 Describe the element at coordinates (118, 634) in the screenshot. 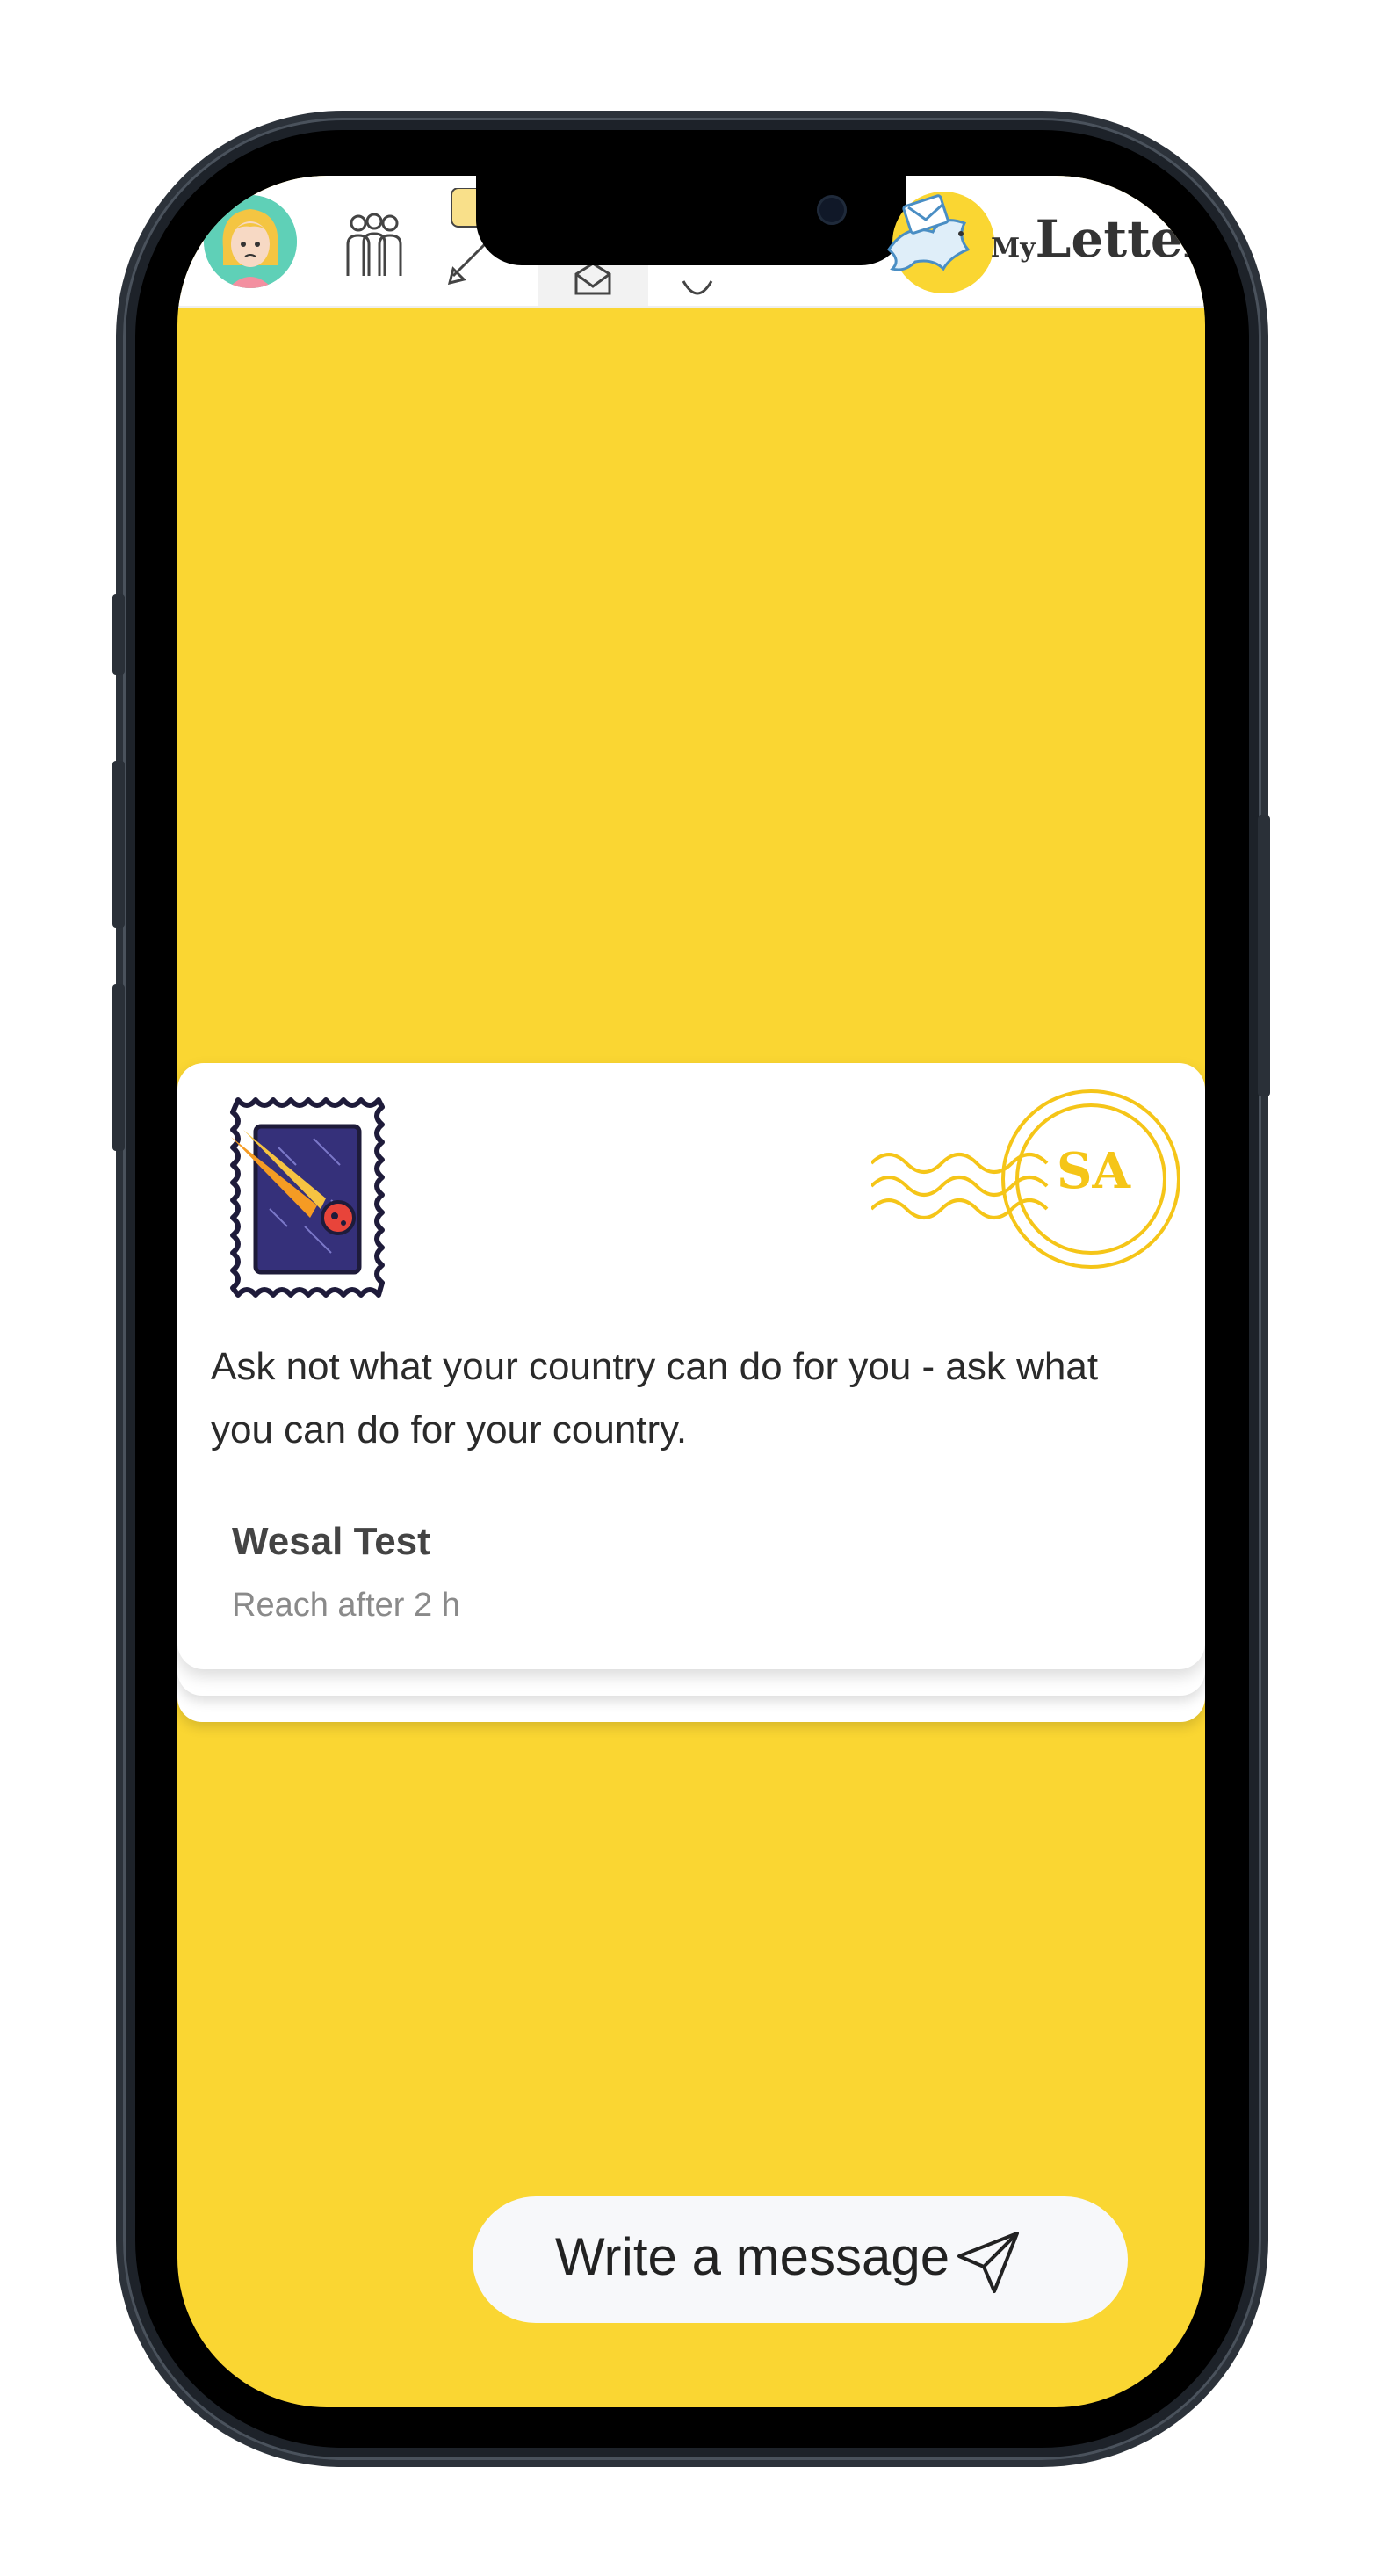

I see `phone-silent-switch` at that location.